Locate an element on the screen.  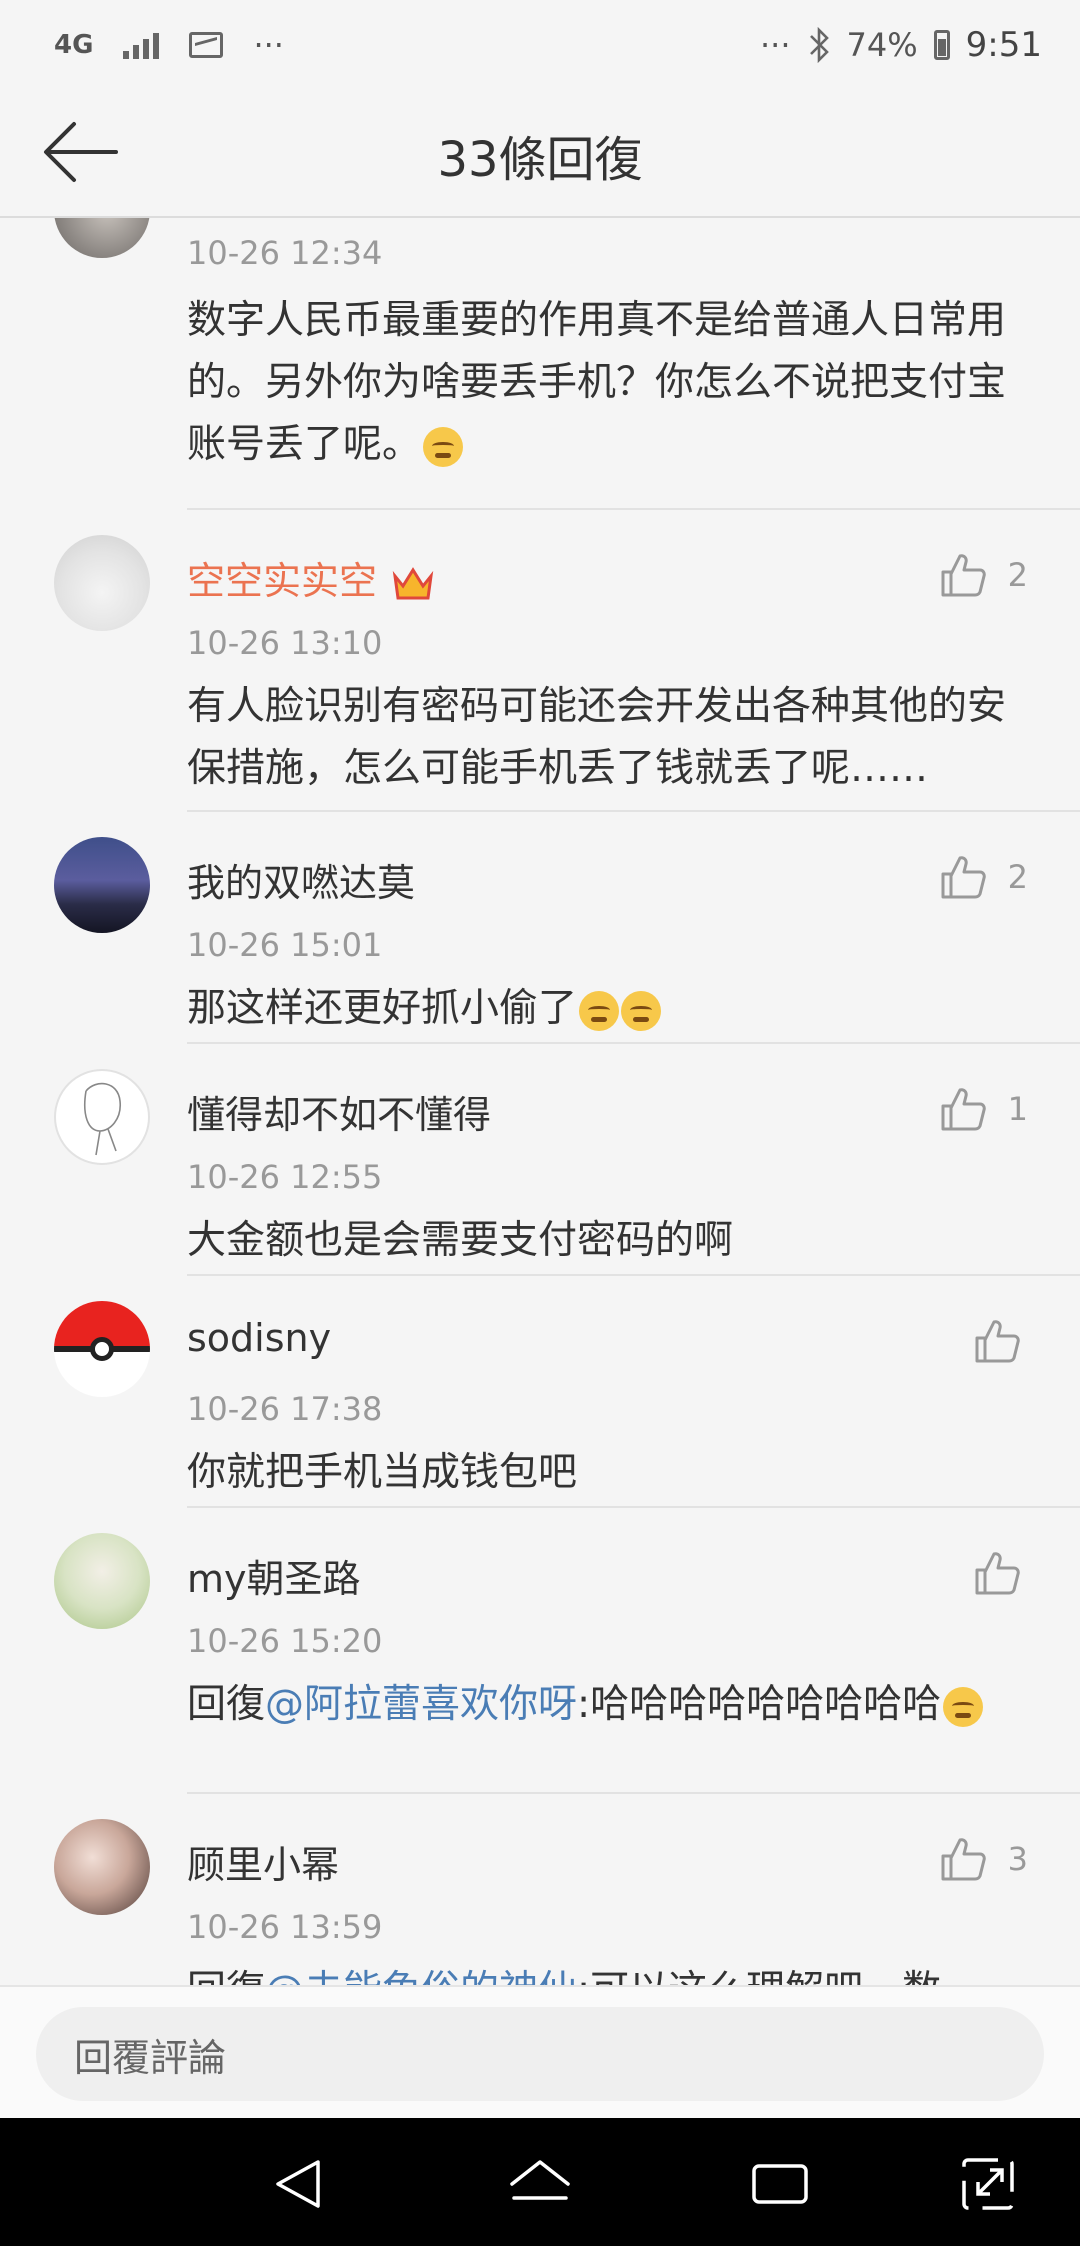
mention-link: @阿拉蕾喜欢你呀 is located at coordinates (421, 1704).